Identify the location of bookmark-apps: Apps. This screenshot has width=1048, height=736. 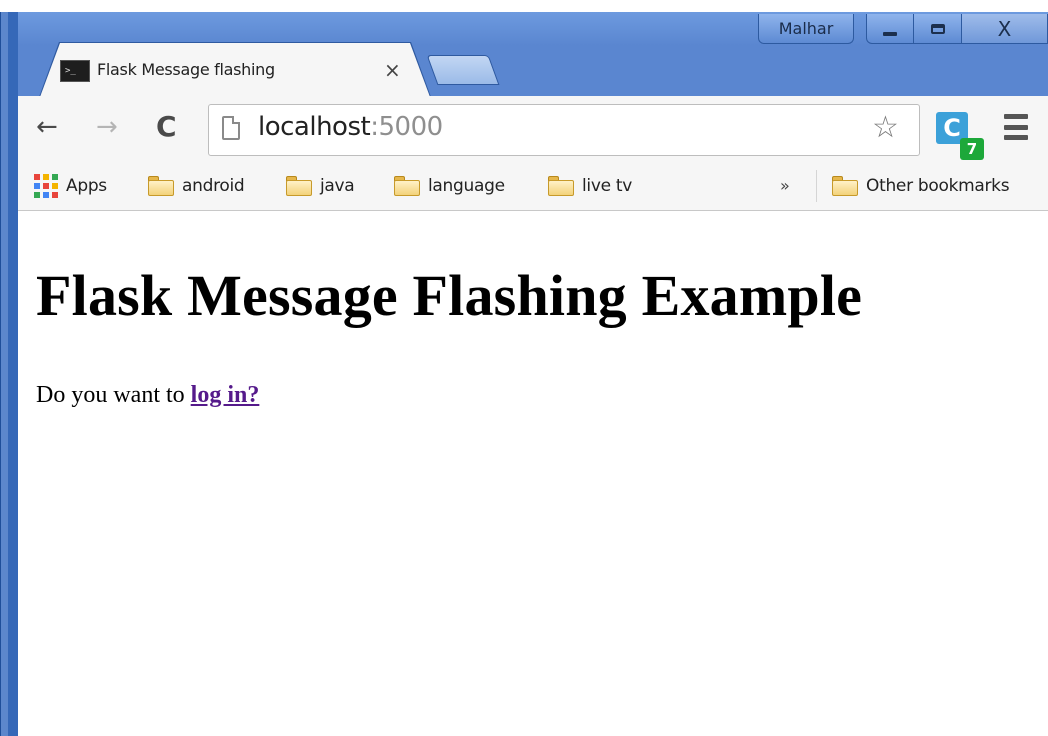
(70, 186).